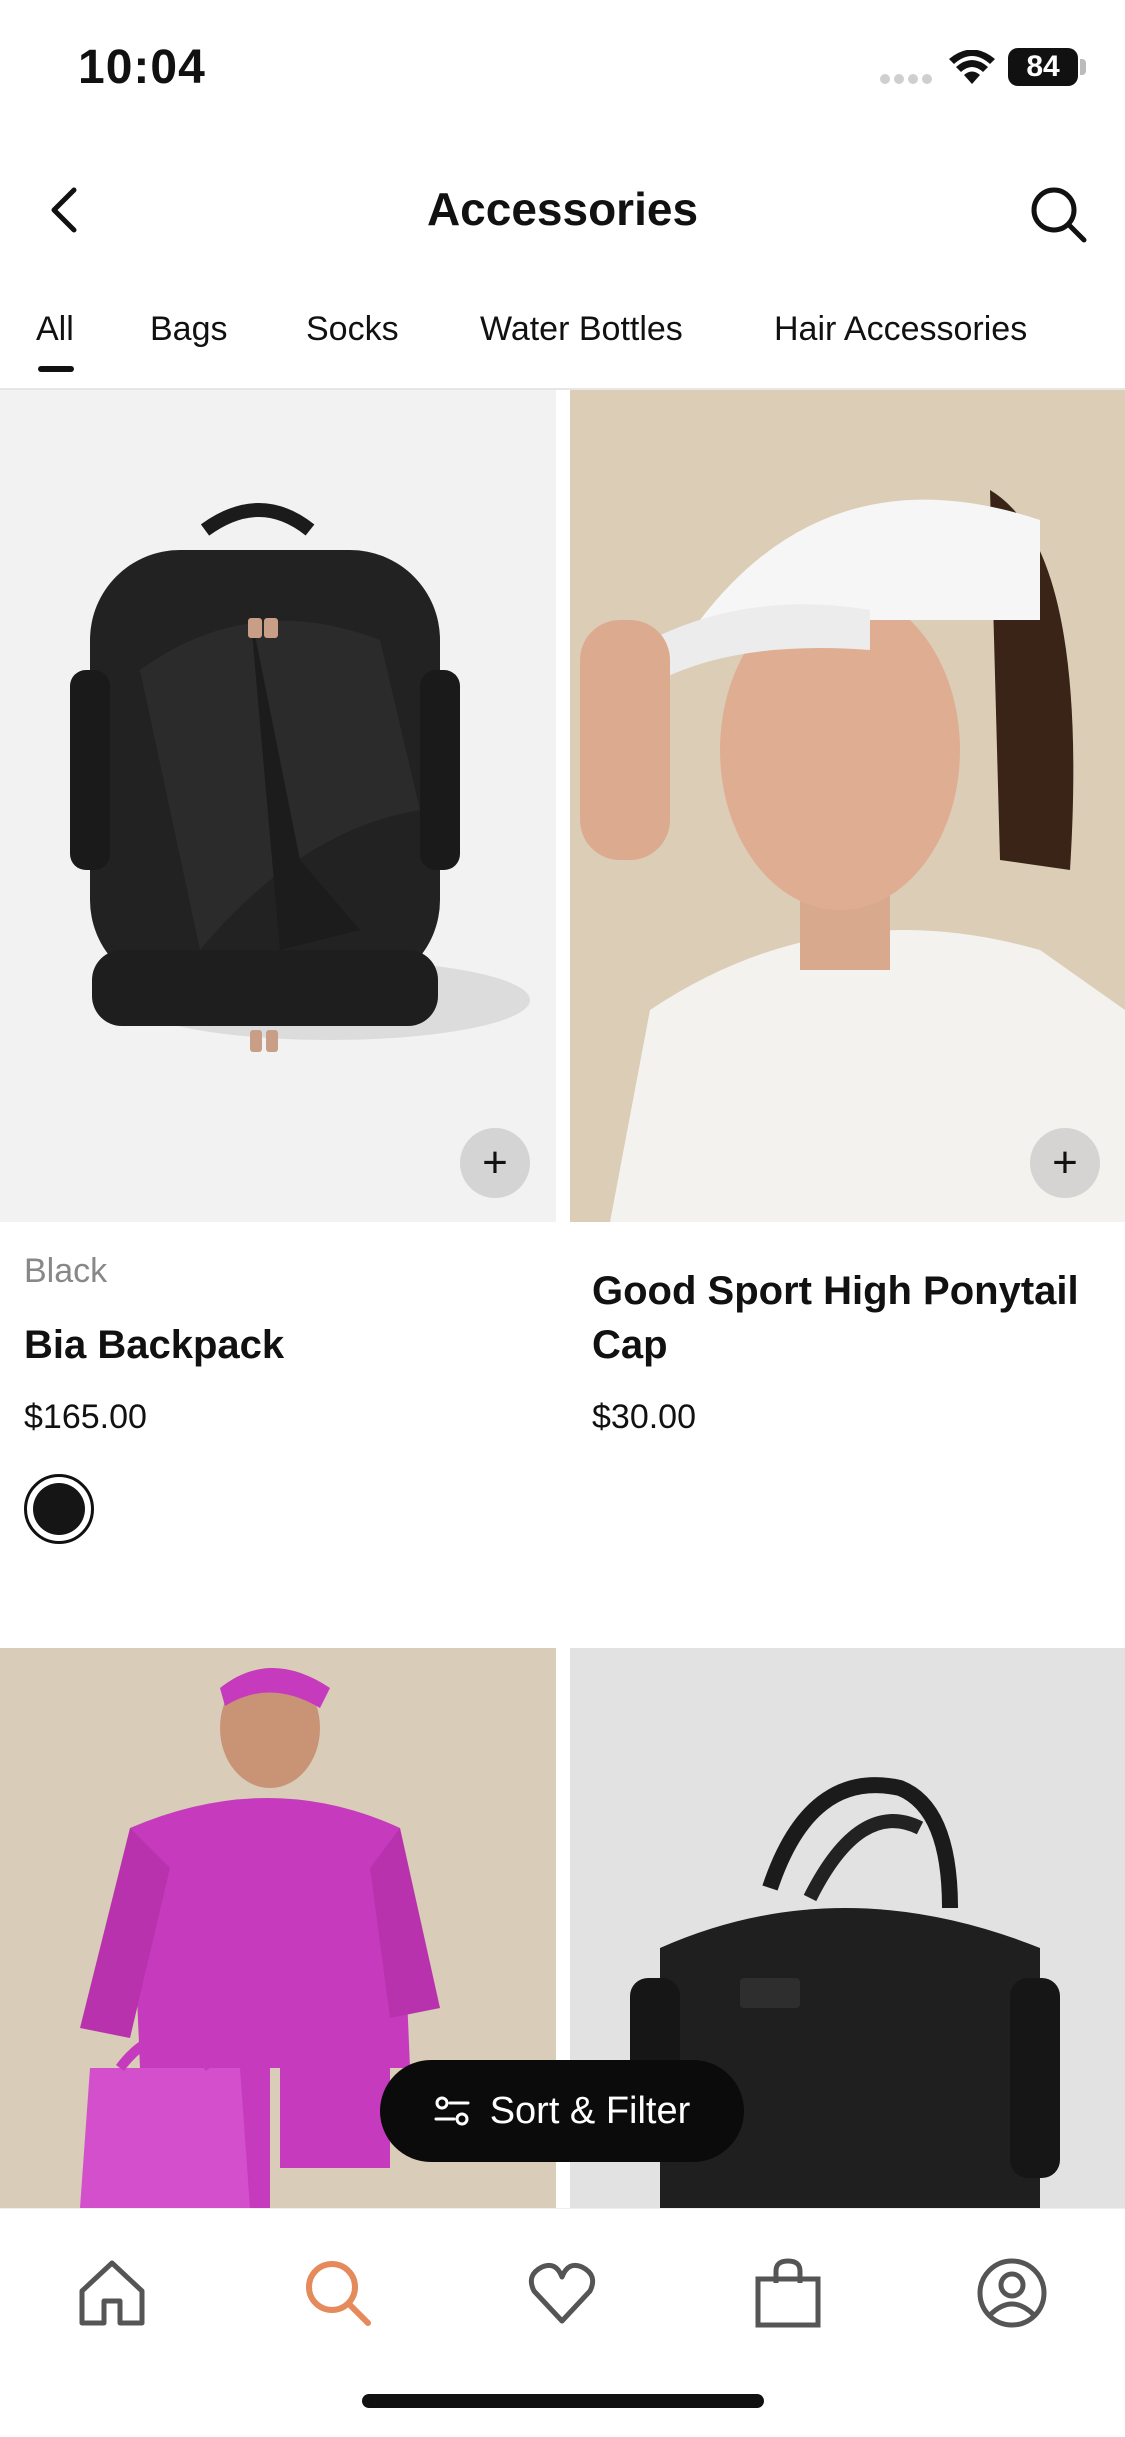 This screenshot has height=2437, width=1125. Describe the element at coordinates (59, 1509) in the screenshot. I see `color-swatch-black` at that location.